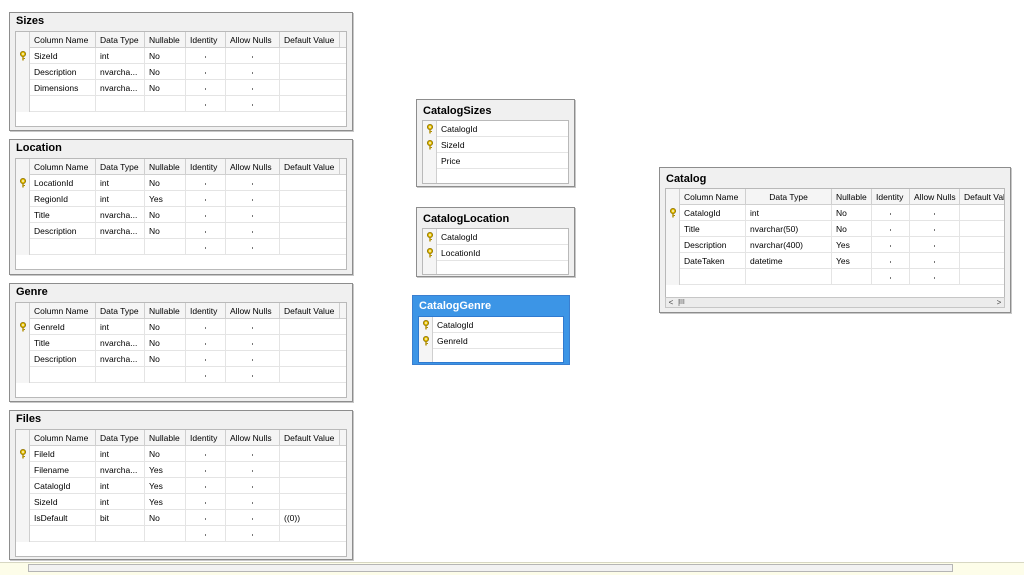  I want to click on table-row: FileId int No, so click(181, 454).